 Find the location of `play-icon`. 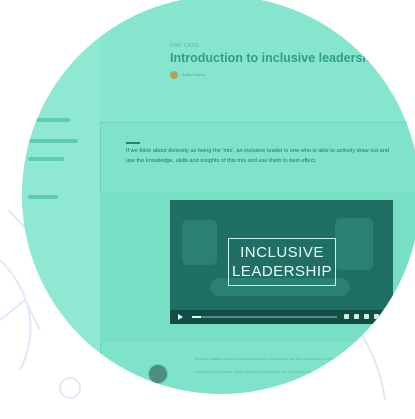

play-icon is located at coordinates (180, 317).